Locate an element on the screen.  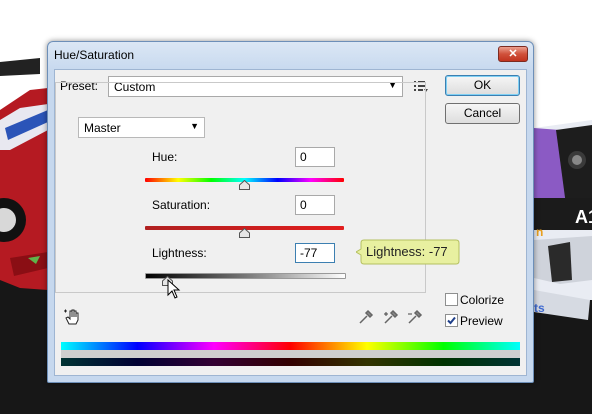
targeted-adjustment-hand-icon is located at coordinates (73, 317).